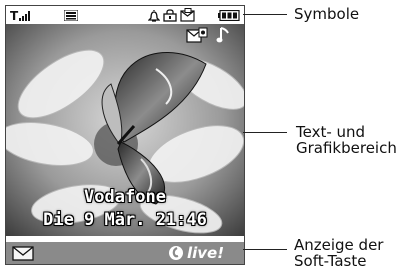 The width and height of the screenshot is (420, 273). Describe the element at coordinates (14, 15) in the screenshot. I see `svg-text: T` at that location.